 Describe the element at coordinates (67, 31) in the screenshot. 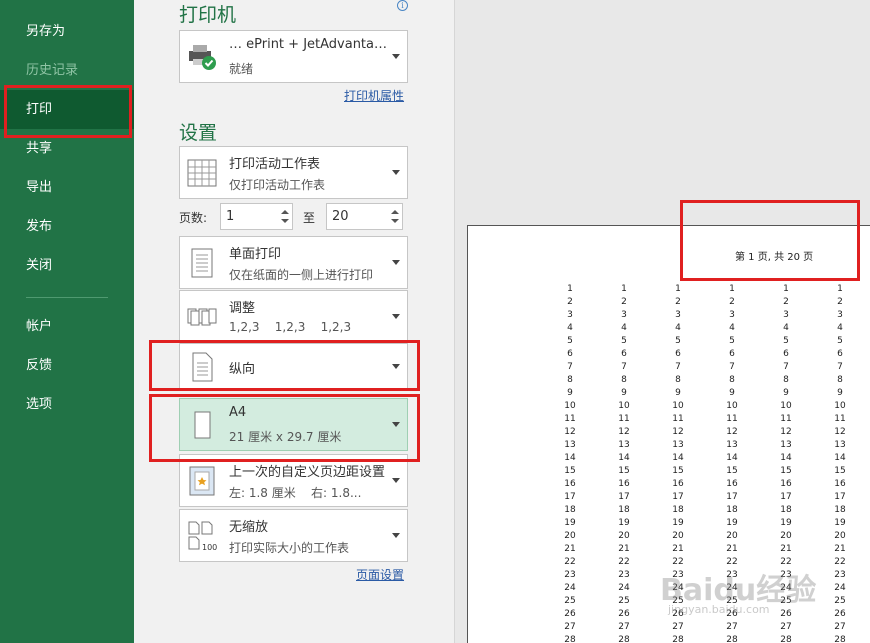

I see `nav-save-as: 另存为` at that location.